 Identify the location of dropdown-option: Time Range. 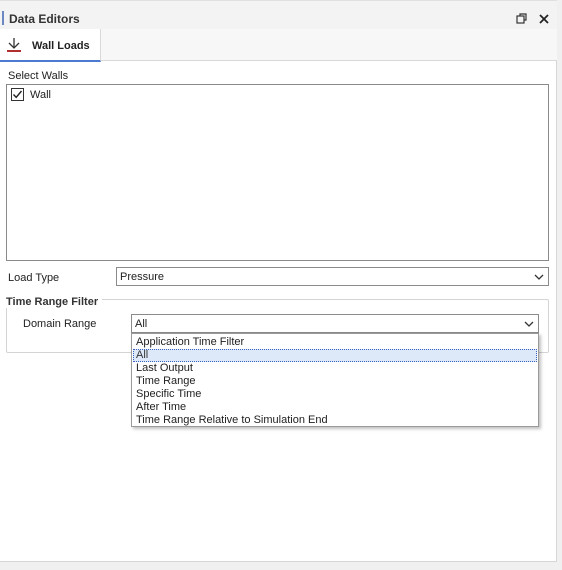
(335, 381).